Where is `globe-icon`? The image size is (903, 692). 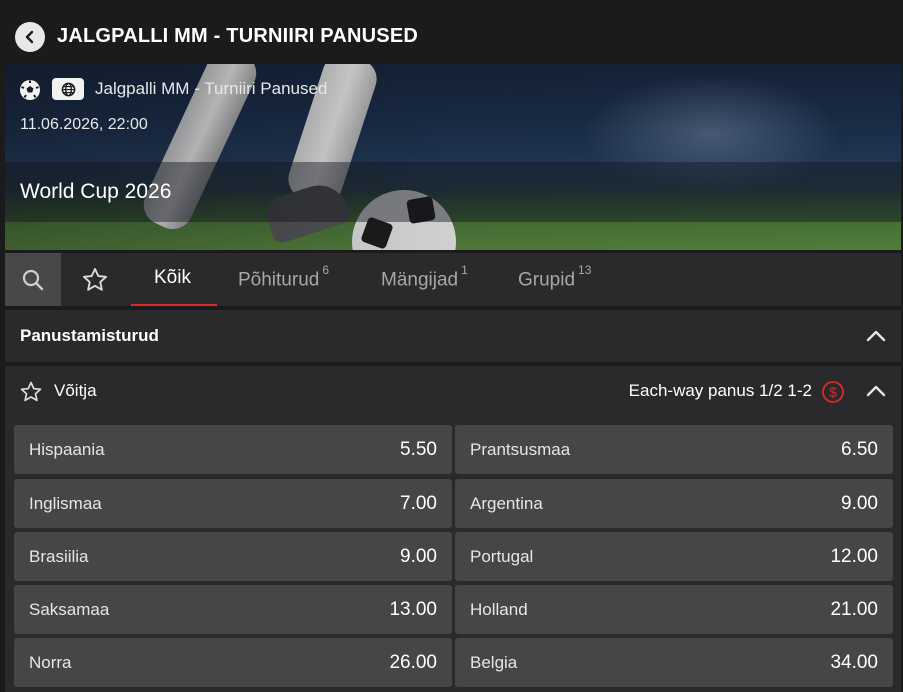
globe-icon is located at coordinates (68, 89).